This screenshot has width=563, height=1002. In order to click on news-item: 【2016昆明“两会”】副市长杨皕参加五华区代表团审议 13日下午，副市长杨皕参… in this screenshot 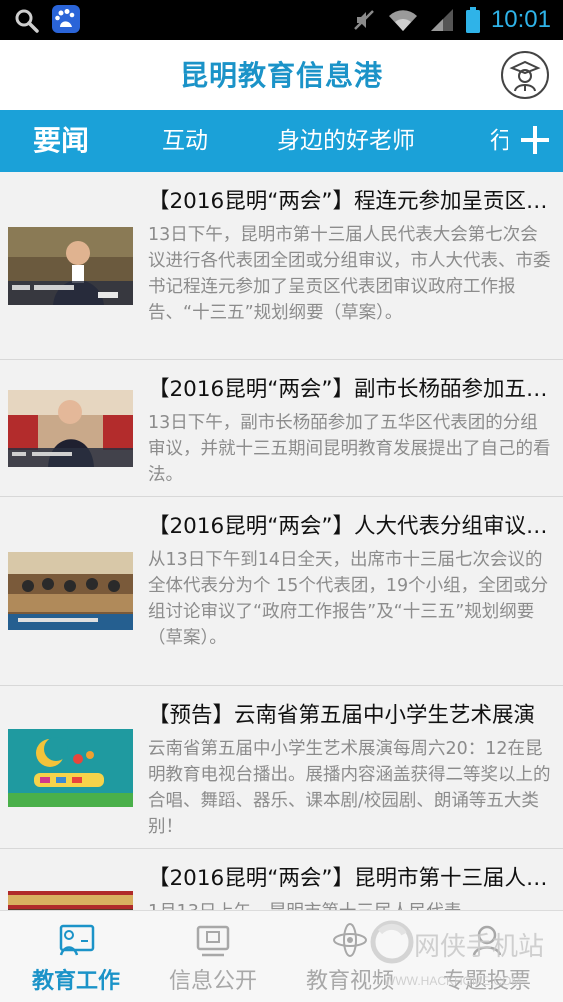, I will do `click(281, 428)`.